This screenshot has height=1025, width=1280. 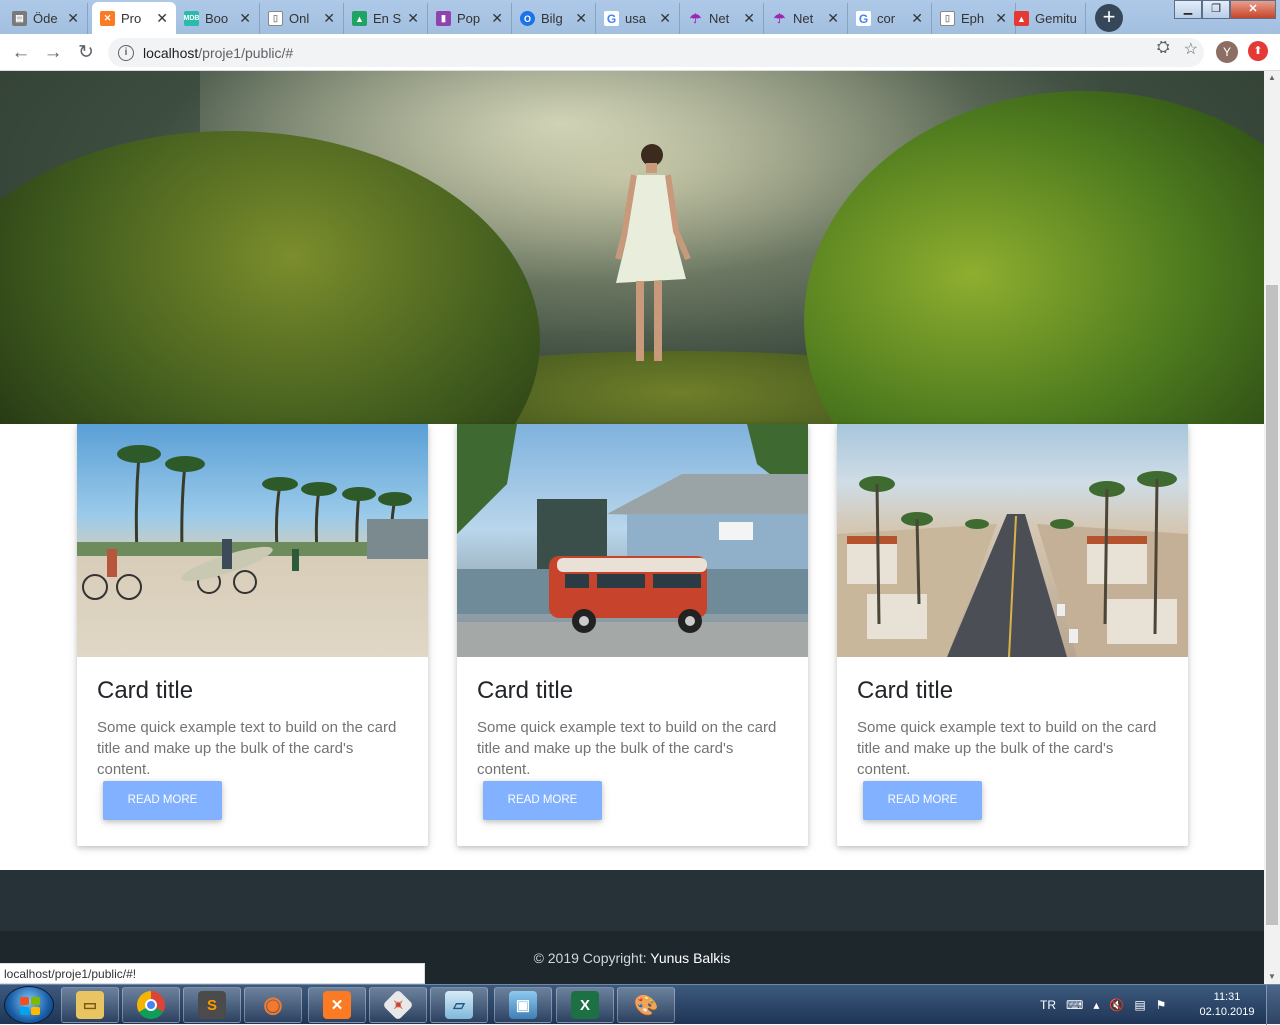 What do you see at coordinates (398, 1005) in the screenshot?
I see `git-taskbar-button: ✦` at bounding box center [398, 1005].